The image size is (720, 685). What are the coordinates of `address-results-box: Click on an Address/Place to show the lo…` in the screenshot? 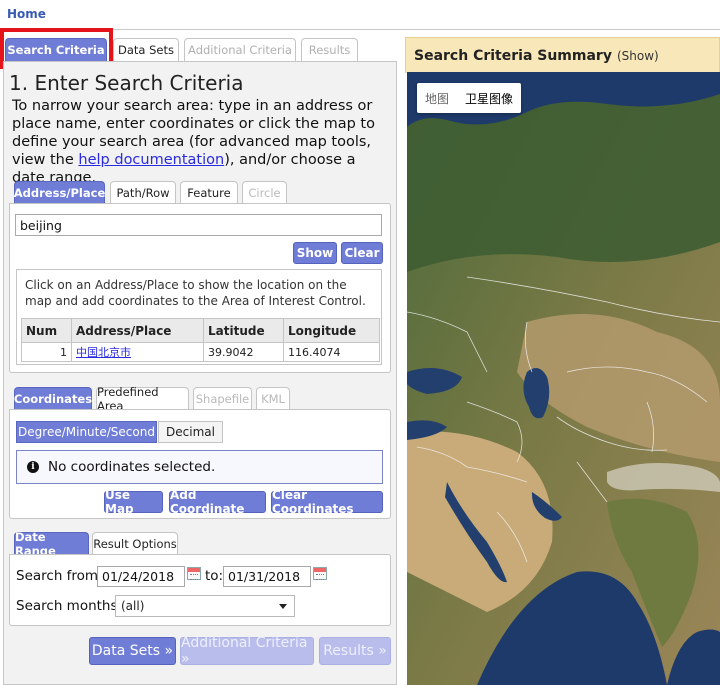 It's located at (199, 317).